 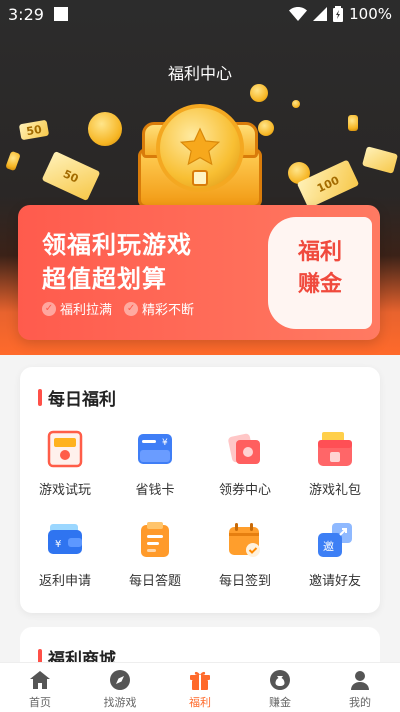 What do you see at coordinates (65, 449) in the screenshot?
I see `gold-card-icon` at bounding box center [65, 449].